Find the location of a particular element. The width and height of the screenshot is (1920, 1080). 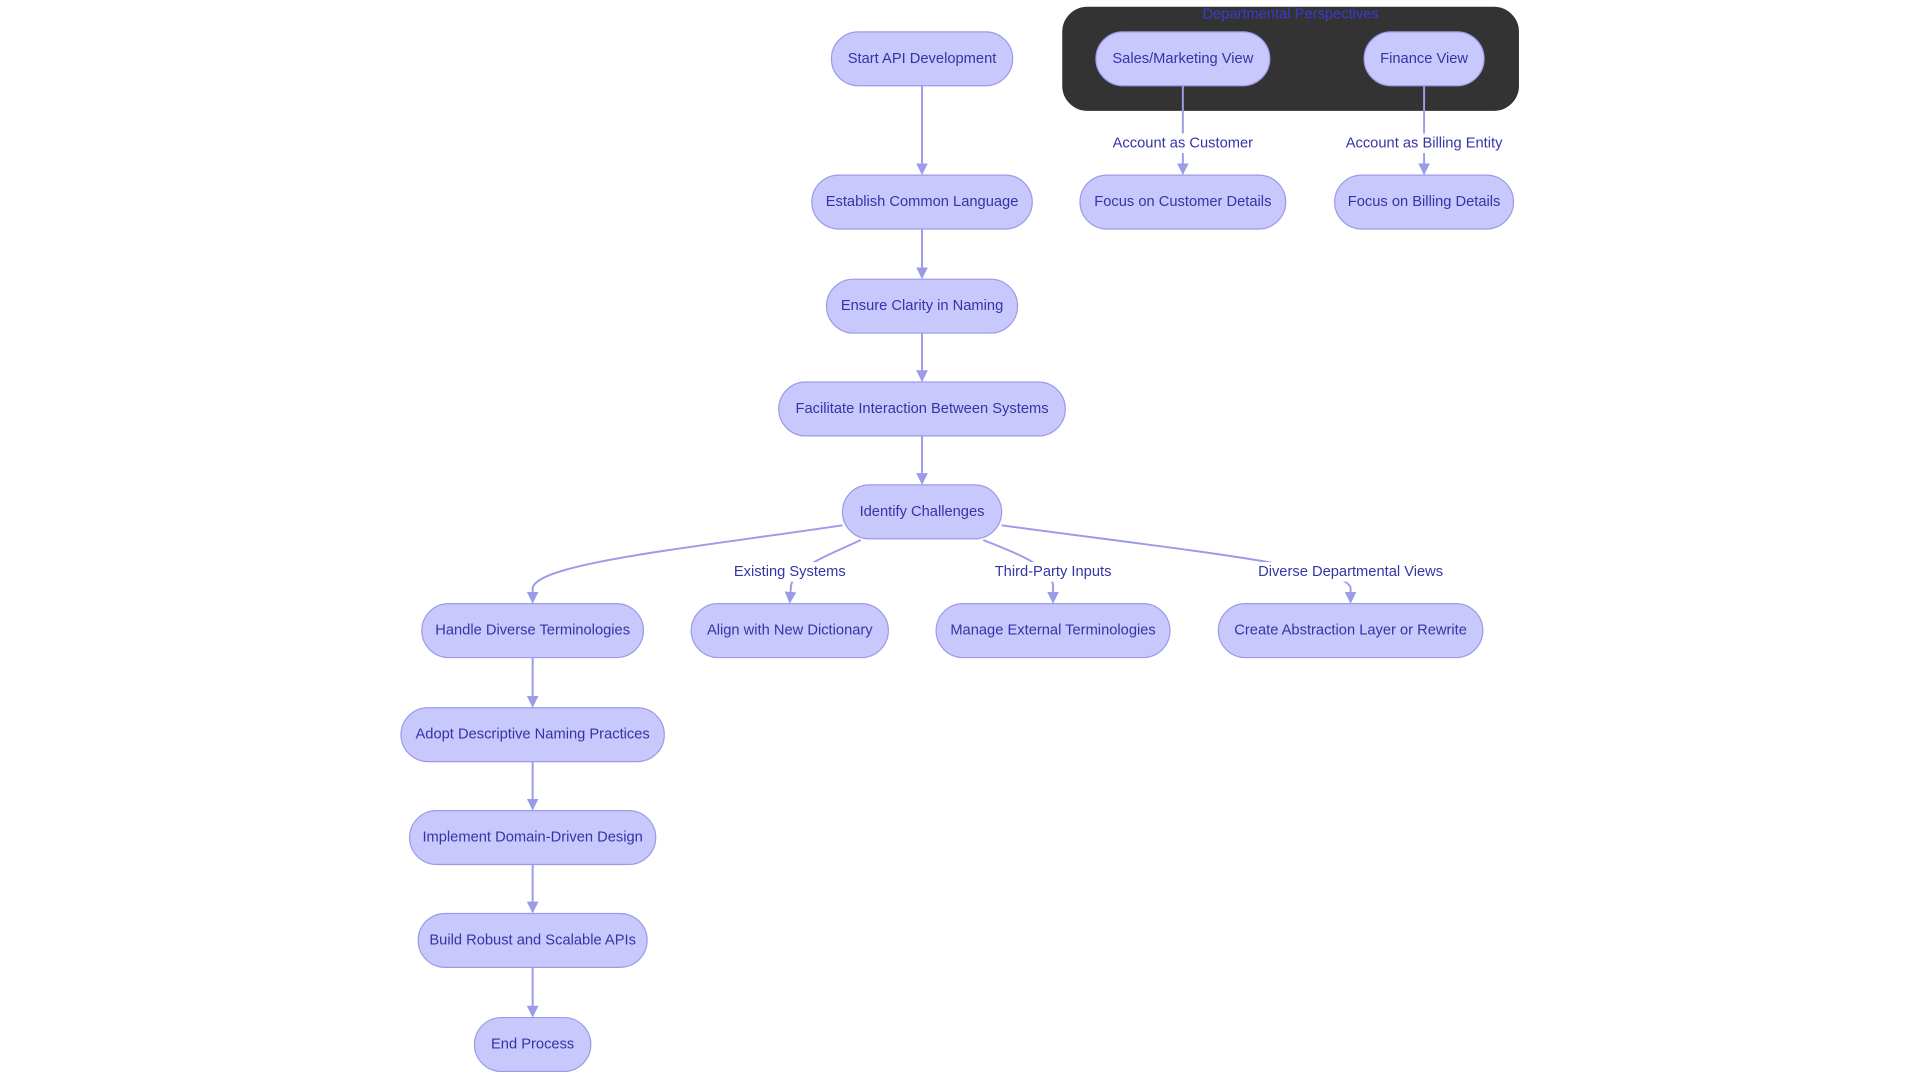

node-end: End Process is located at coordinates (532, 1044).